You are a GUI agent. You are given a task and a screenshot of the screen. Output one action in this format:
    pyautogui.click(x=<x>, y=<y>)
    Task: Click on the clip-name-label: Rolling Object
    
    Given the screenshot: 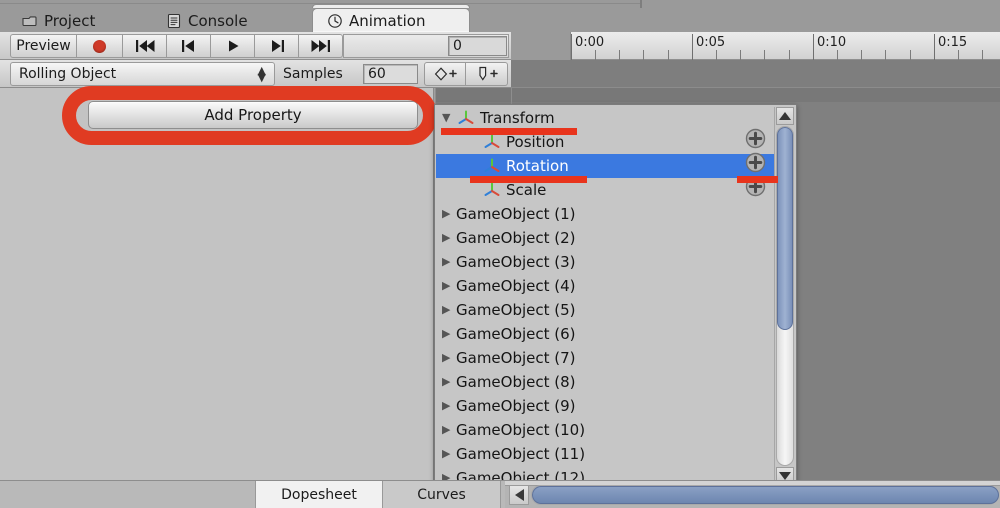 What is the action you would take?
    pyautogui.click(x=68, y=74)
    